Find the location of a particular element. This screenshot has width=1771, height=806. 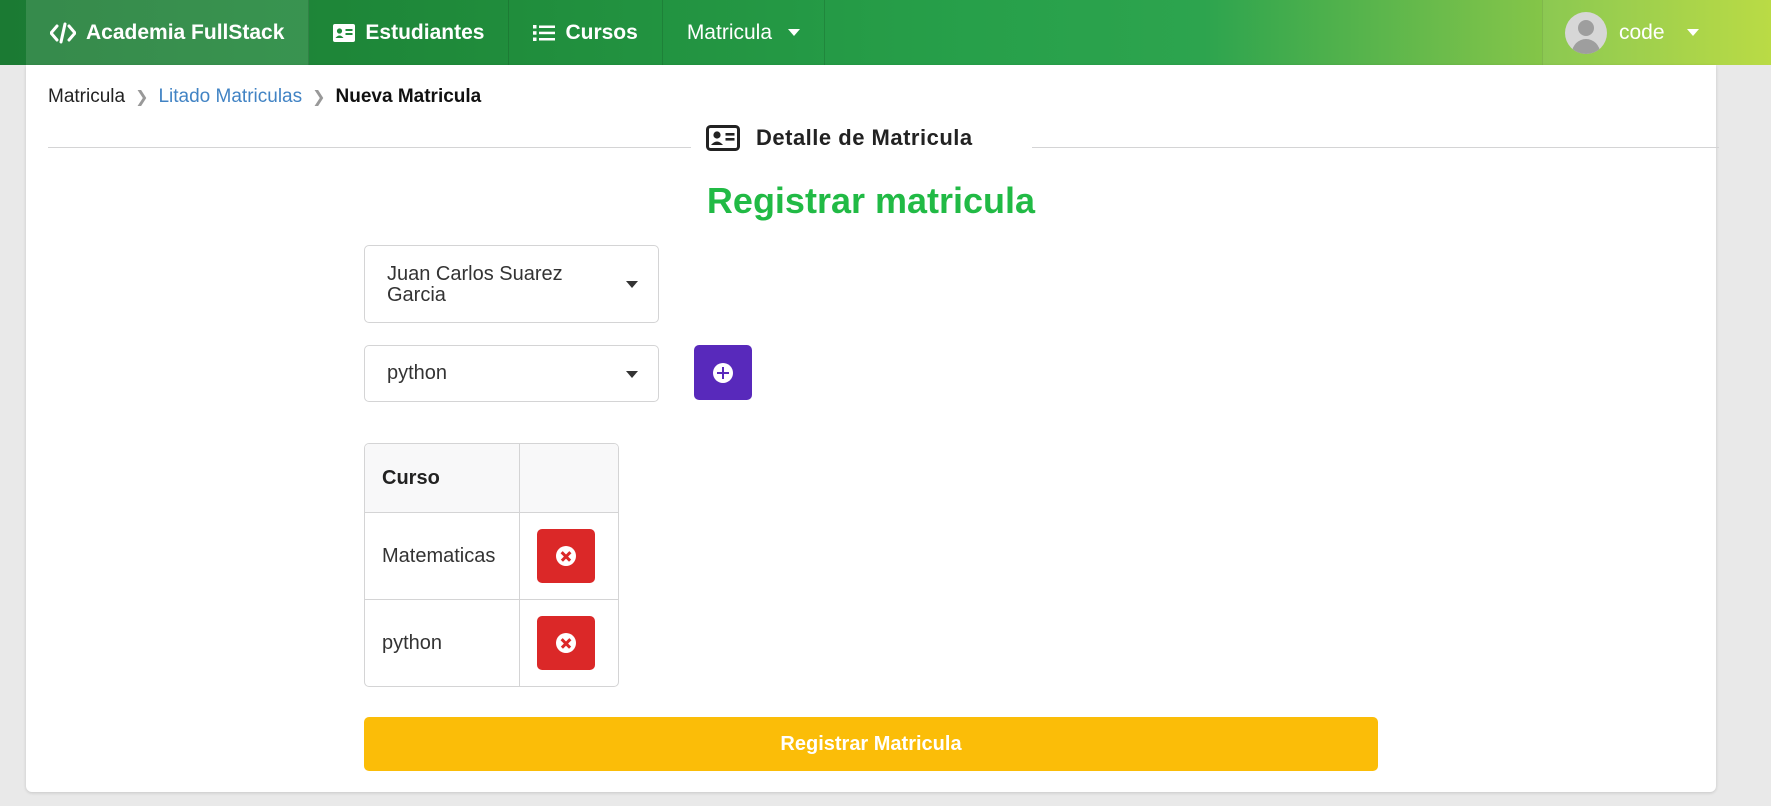

course-select-value: python is located at coordinates (417, 373).